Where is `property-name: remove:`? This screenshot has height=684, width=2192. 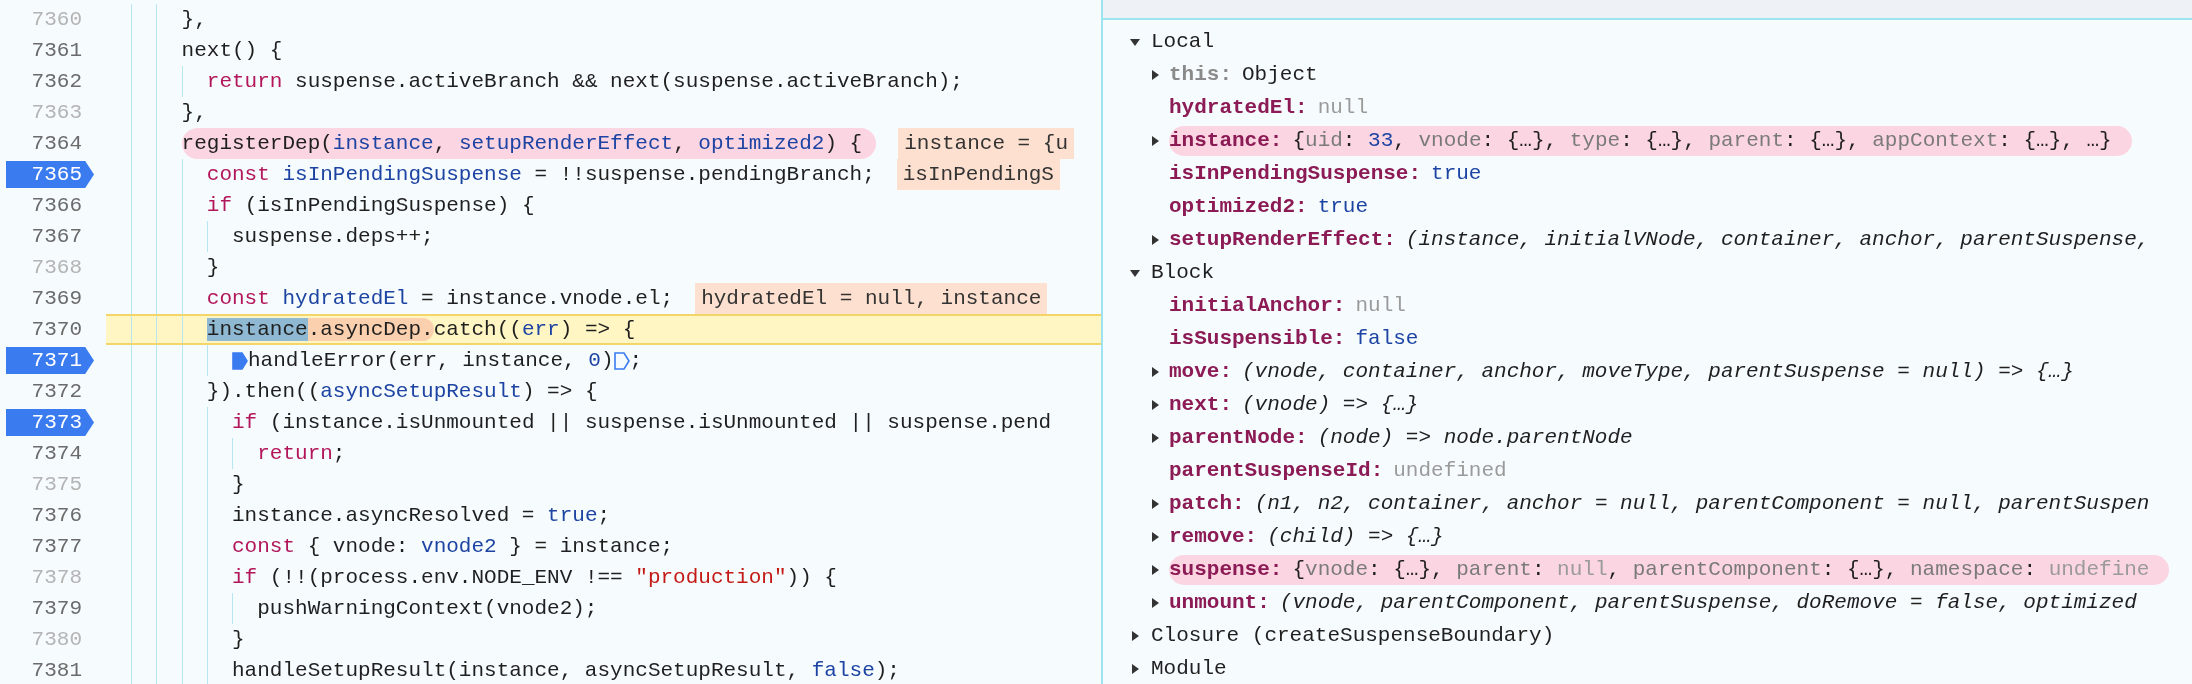
property-name: remove: is located at coordinates (1213, 536).